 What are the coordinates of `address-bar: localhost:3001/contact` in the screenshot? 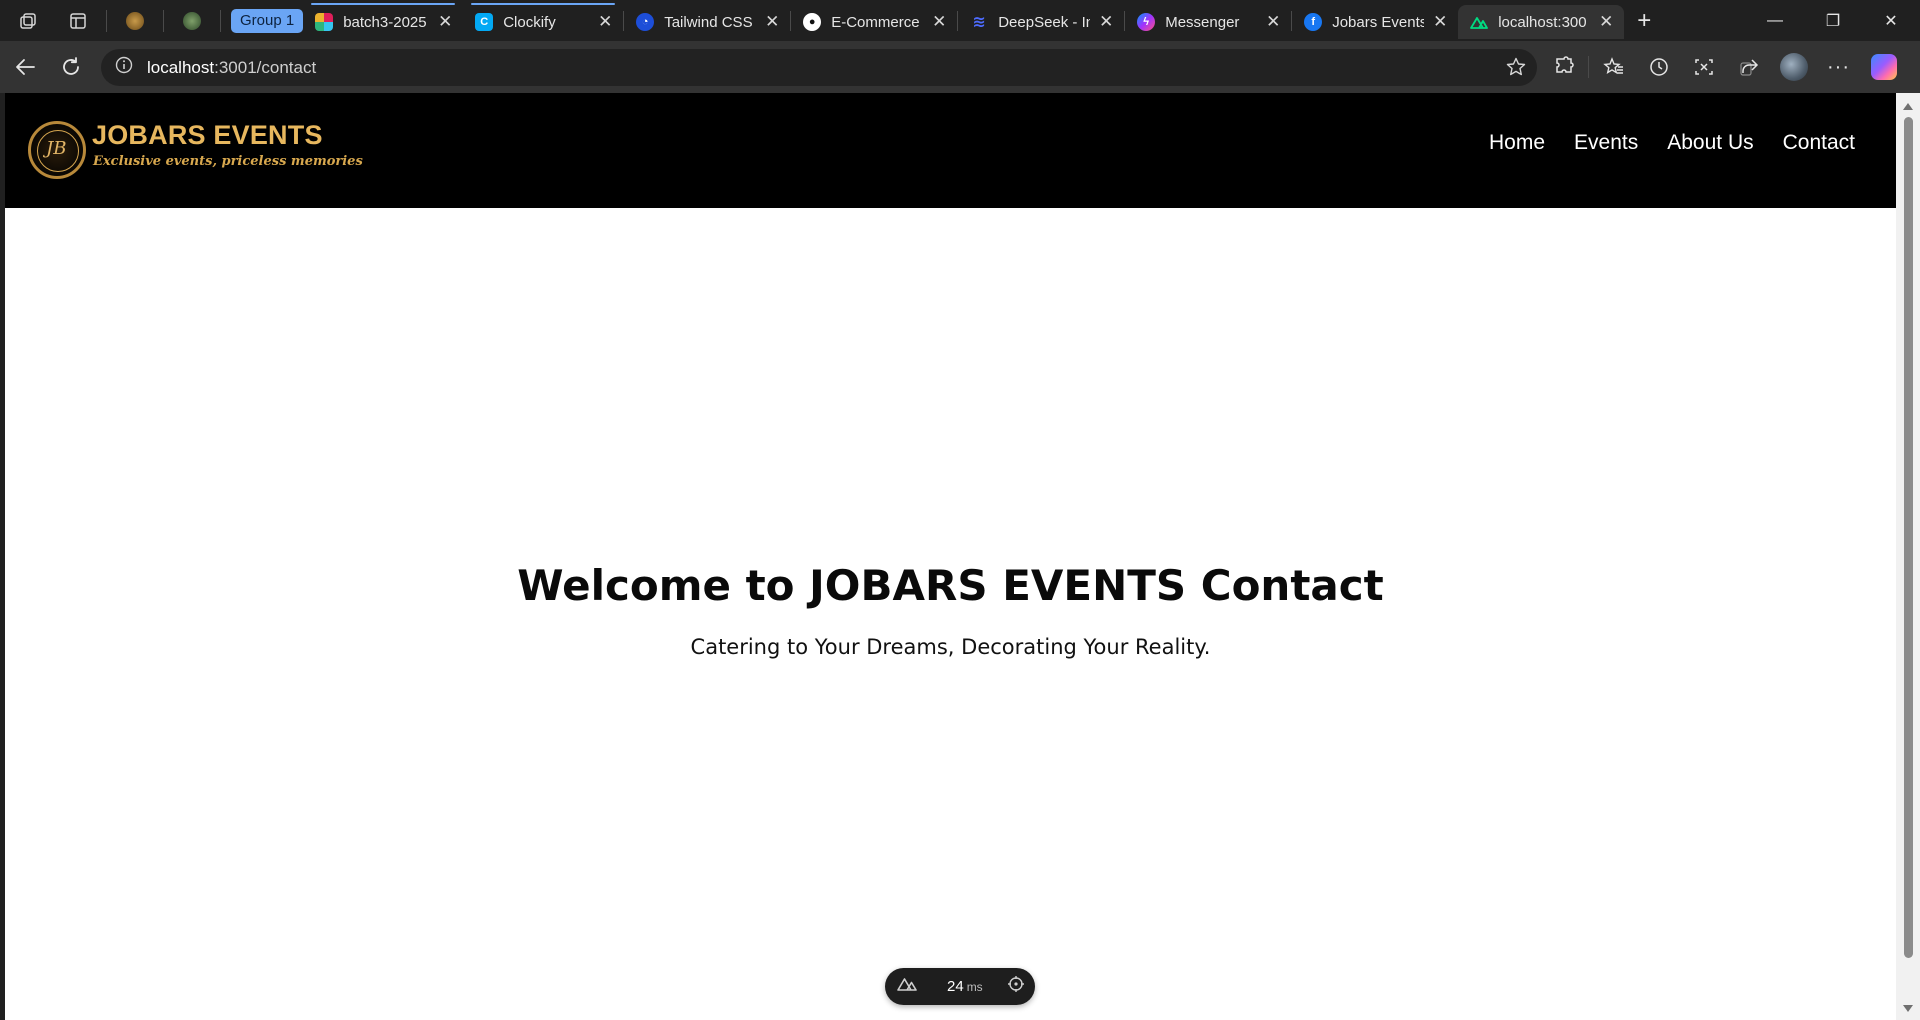 It's located at (819, 67).